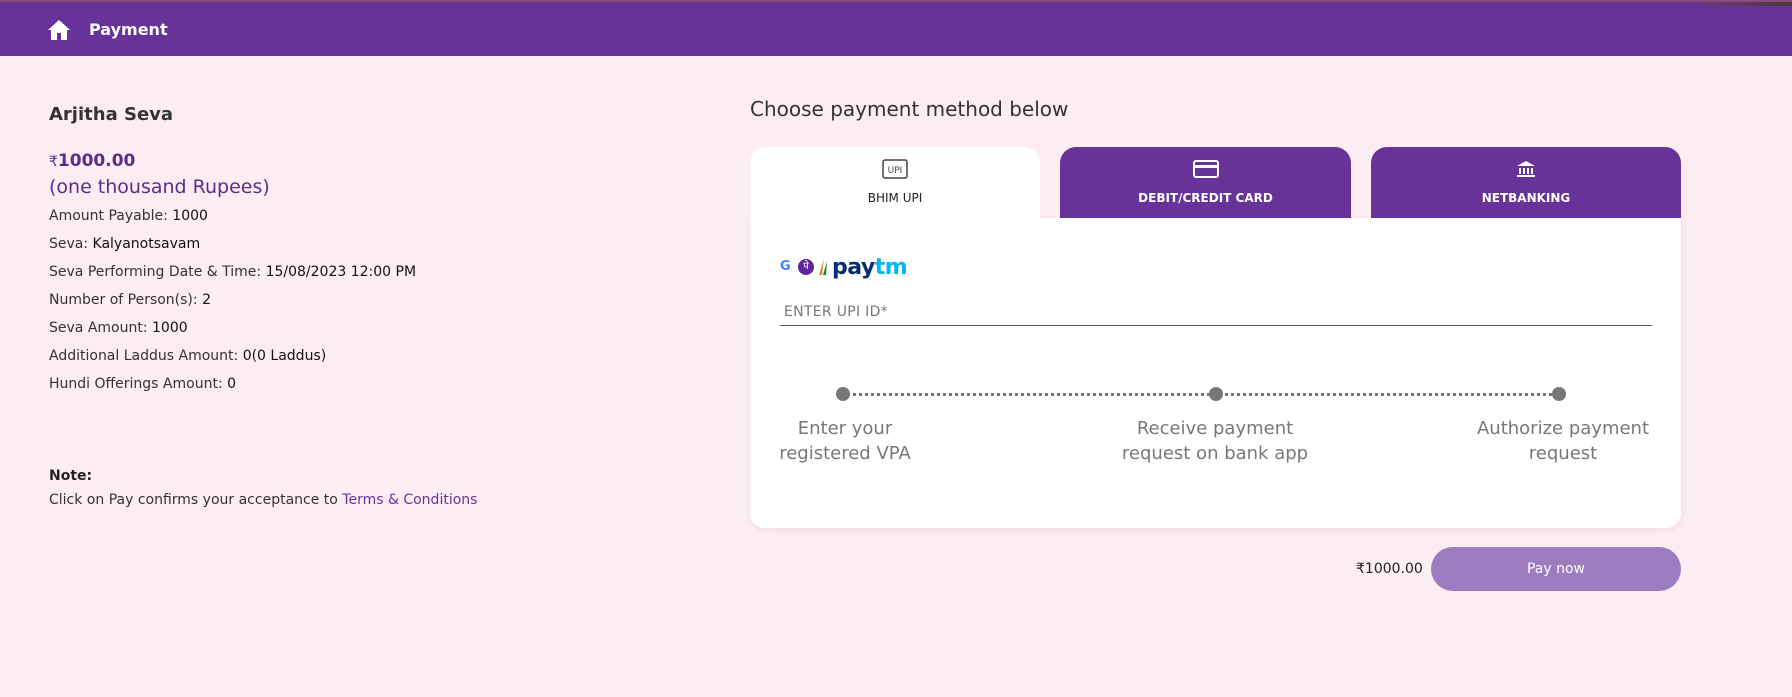 The height and width of the screenshot is (697, 1792). What do you see at coordinates (1215, 453) in the screenshot?
I see `step-line: request on bank app` at bounding box center [1215, 453].